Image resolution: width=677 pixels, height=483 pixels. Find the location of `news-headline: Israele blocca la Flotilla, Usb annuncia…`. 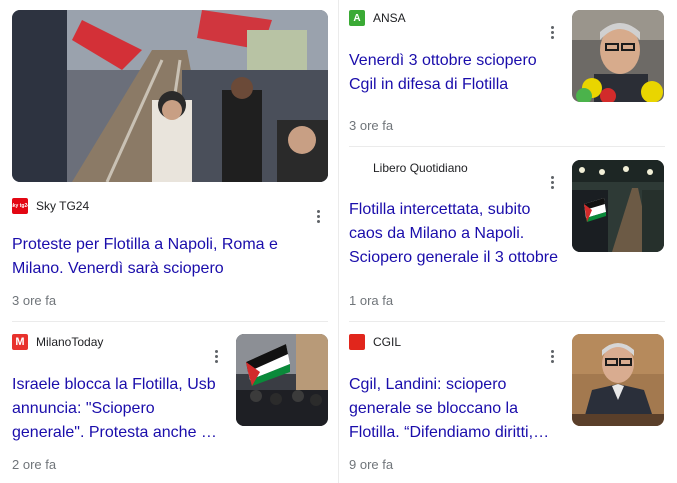

news-headline: Israele blocca la Flotilla, Usb annuncia… is located at coordinates (118, 409).